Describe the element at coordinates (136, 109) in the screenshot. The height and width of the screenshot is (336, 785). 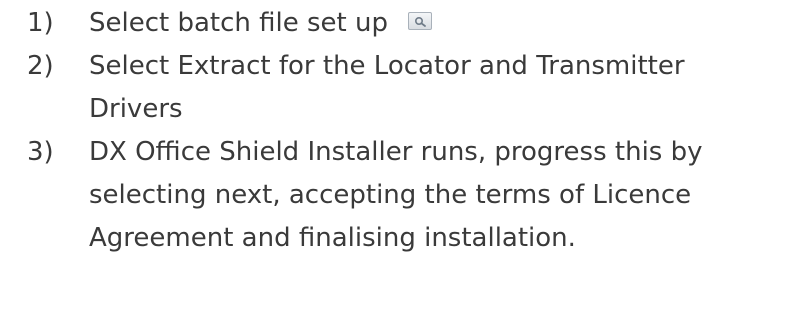
I see `step-line: Drivers` at that location.